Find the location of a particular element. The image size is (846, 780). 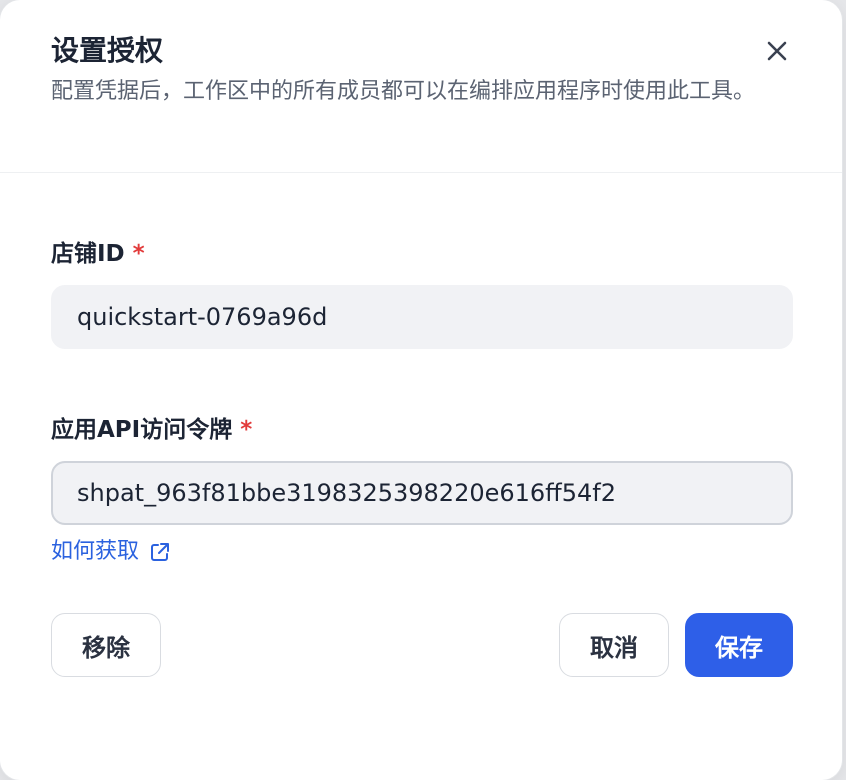

cancel-button: 取消 is located at coordinates (614, 645).